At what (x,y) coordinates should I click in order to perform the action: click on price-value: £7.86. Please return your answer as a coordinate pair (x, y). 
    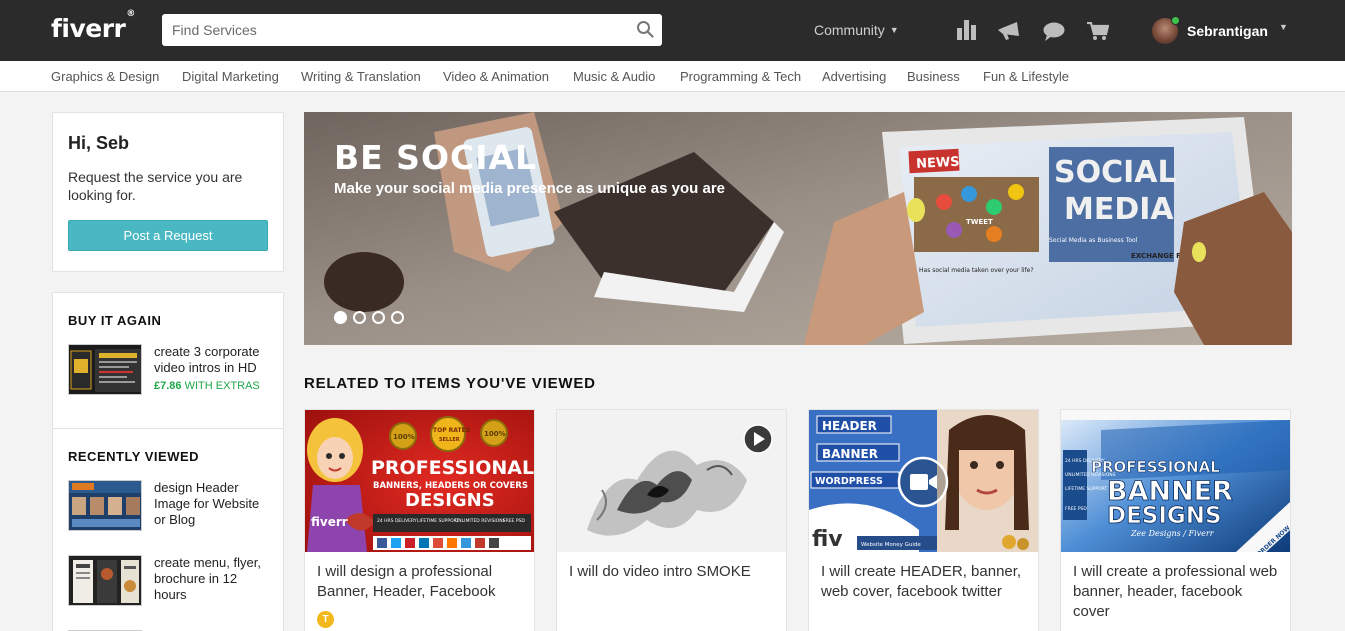
    Looking at the image, I should click on (168, 386).